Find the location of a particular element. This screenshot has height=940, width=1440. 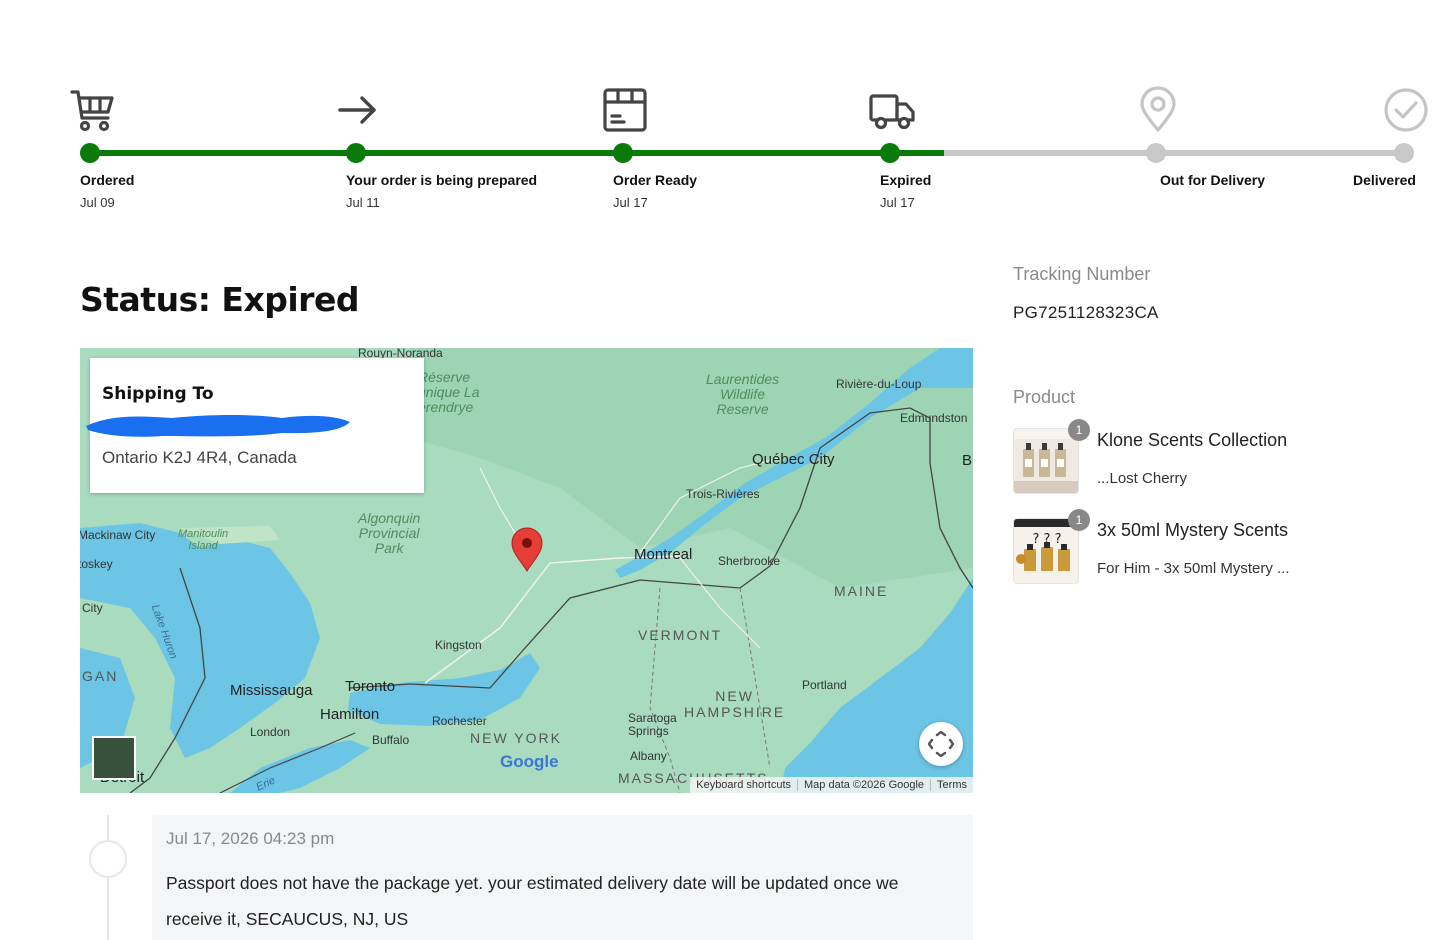

product-item: 1 Klone Scents Collection ...Lost Cherry is located at coordinates (1213, 465).